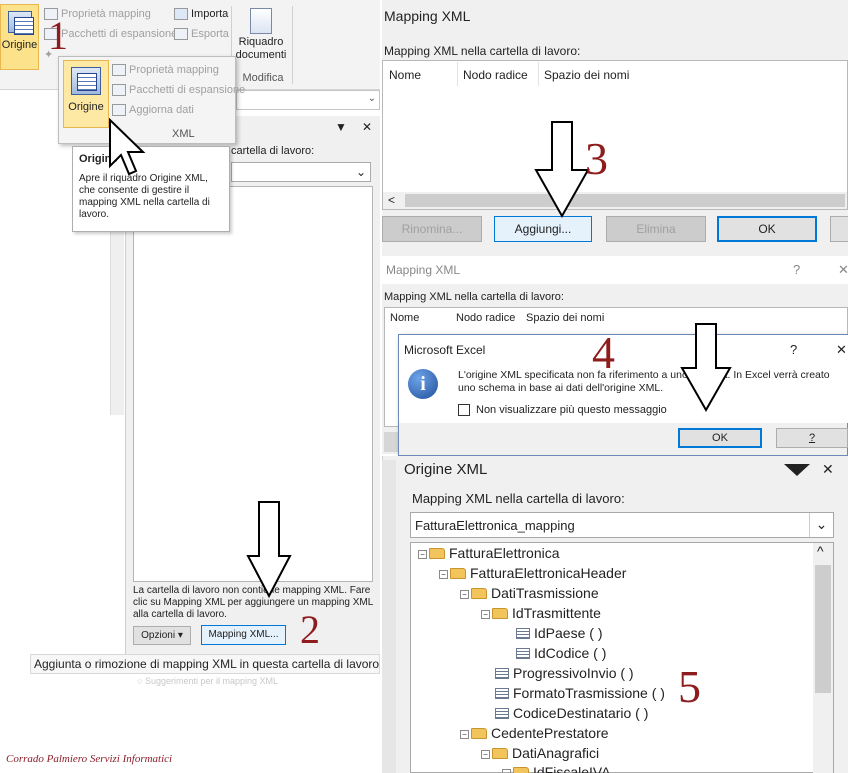 The image size is (848, 773). I want to click on popup-pacchetti-espansione: Pacchetti di espansione, so click(178, 94).